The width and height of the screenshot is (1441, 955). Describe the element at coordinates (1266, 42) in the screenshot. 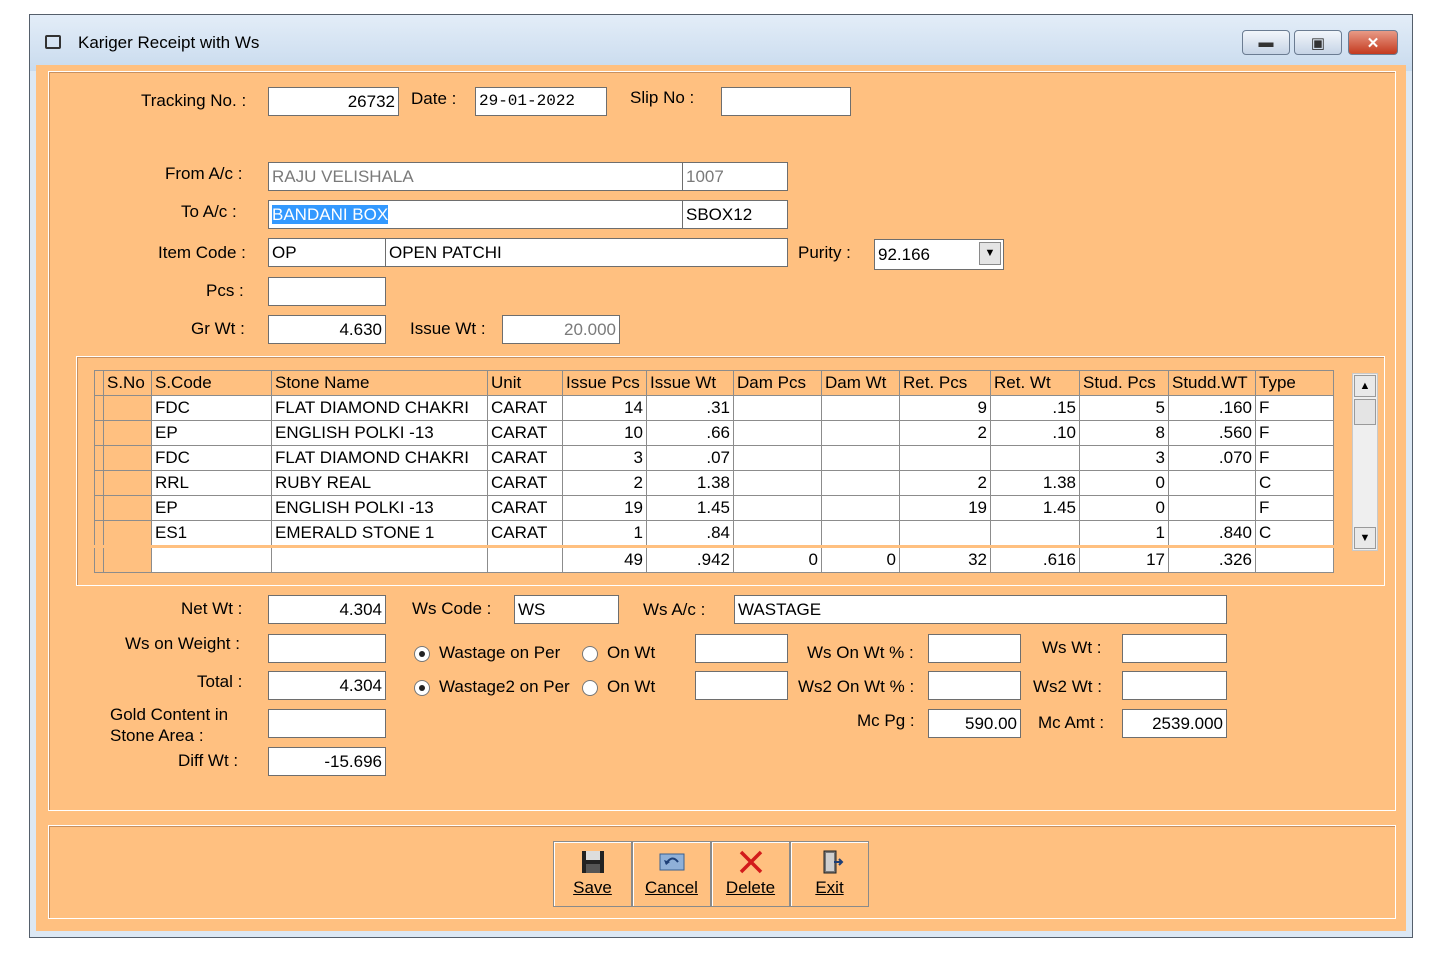

I see `minimize-button: ▬` at that location.